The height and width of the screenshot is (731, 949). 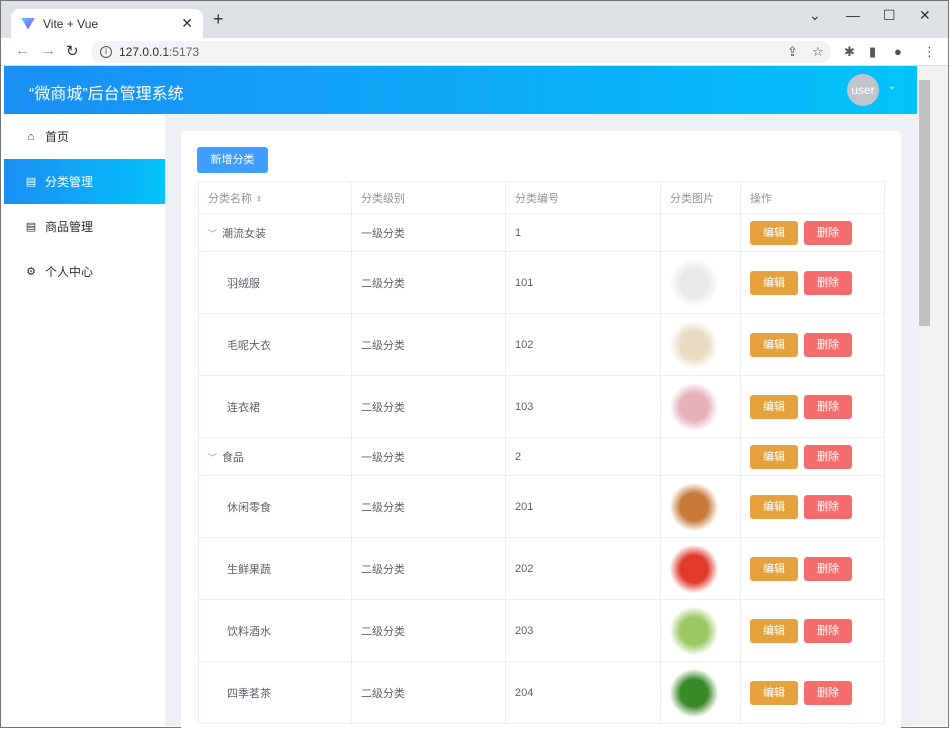 What do you see at coordinates (583, 282) in the screenshot?
I see `code-cell: 101` at bounding box center [583, 282].